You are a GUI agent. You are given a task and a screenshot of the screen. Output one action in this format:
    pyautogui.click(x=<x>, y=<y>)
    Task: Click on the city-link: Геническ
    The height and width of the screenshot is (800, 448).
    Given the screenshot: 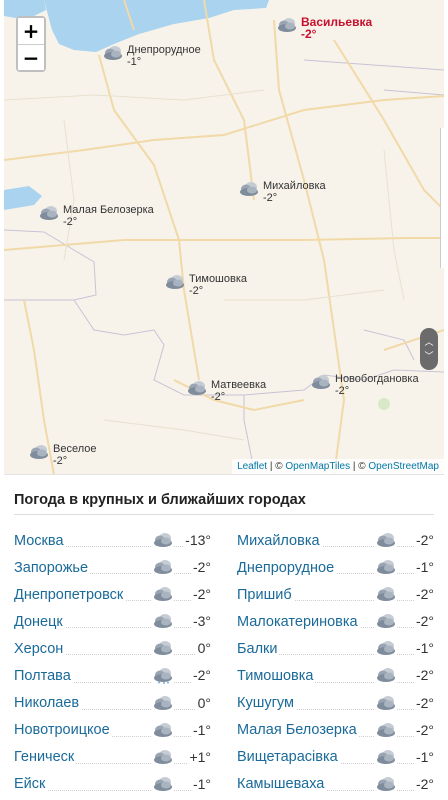 What is the action you would take?
    pyautogui.click(x=45, y=757)
    